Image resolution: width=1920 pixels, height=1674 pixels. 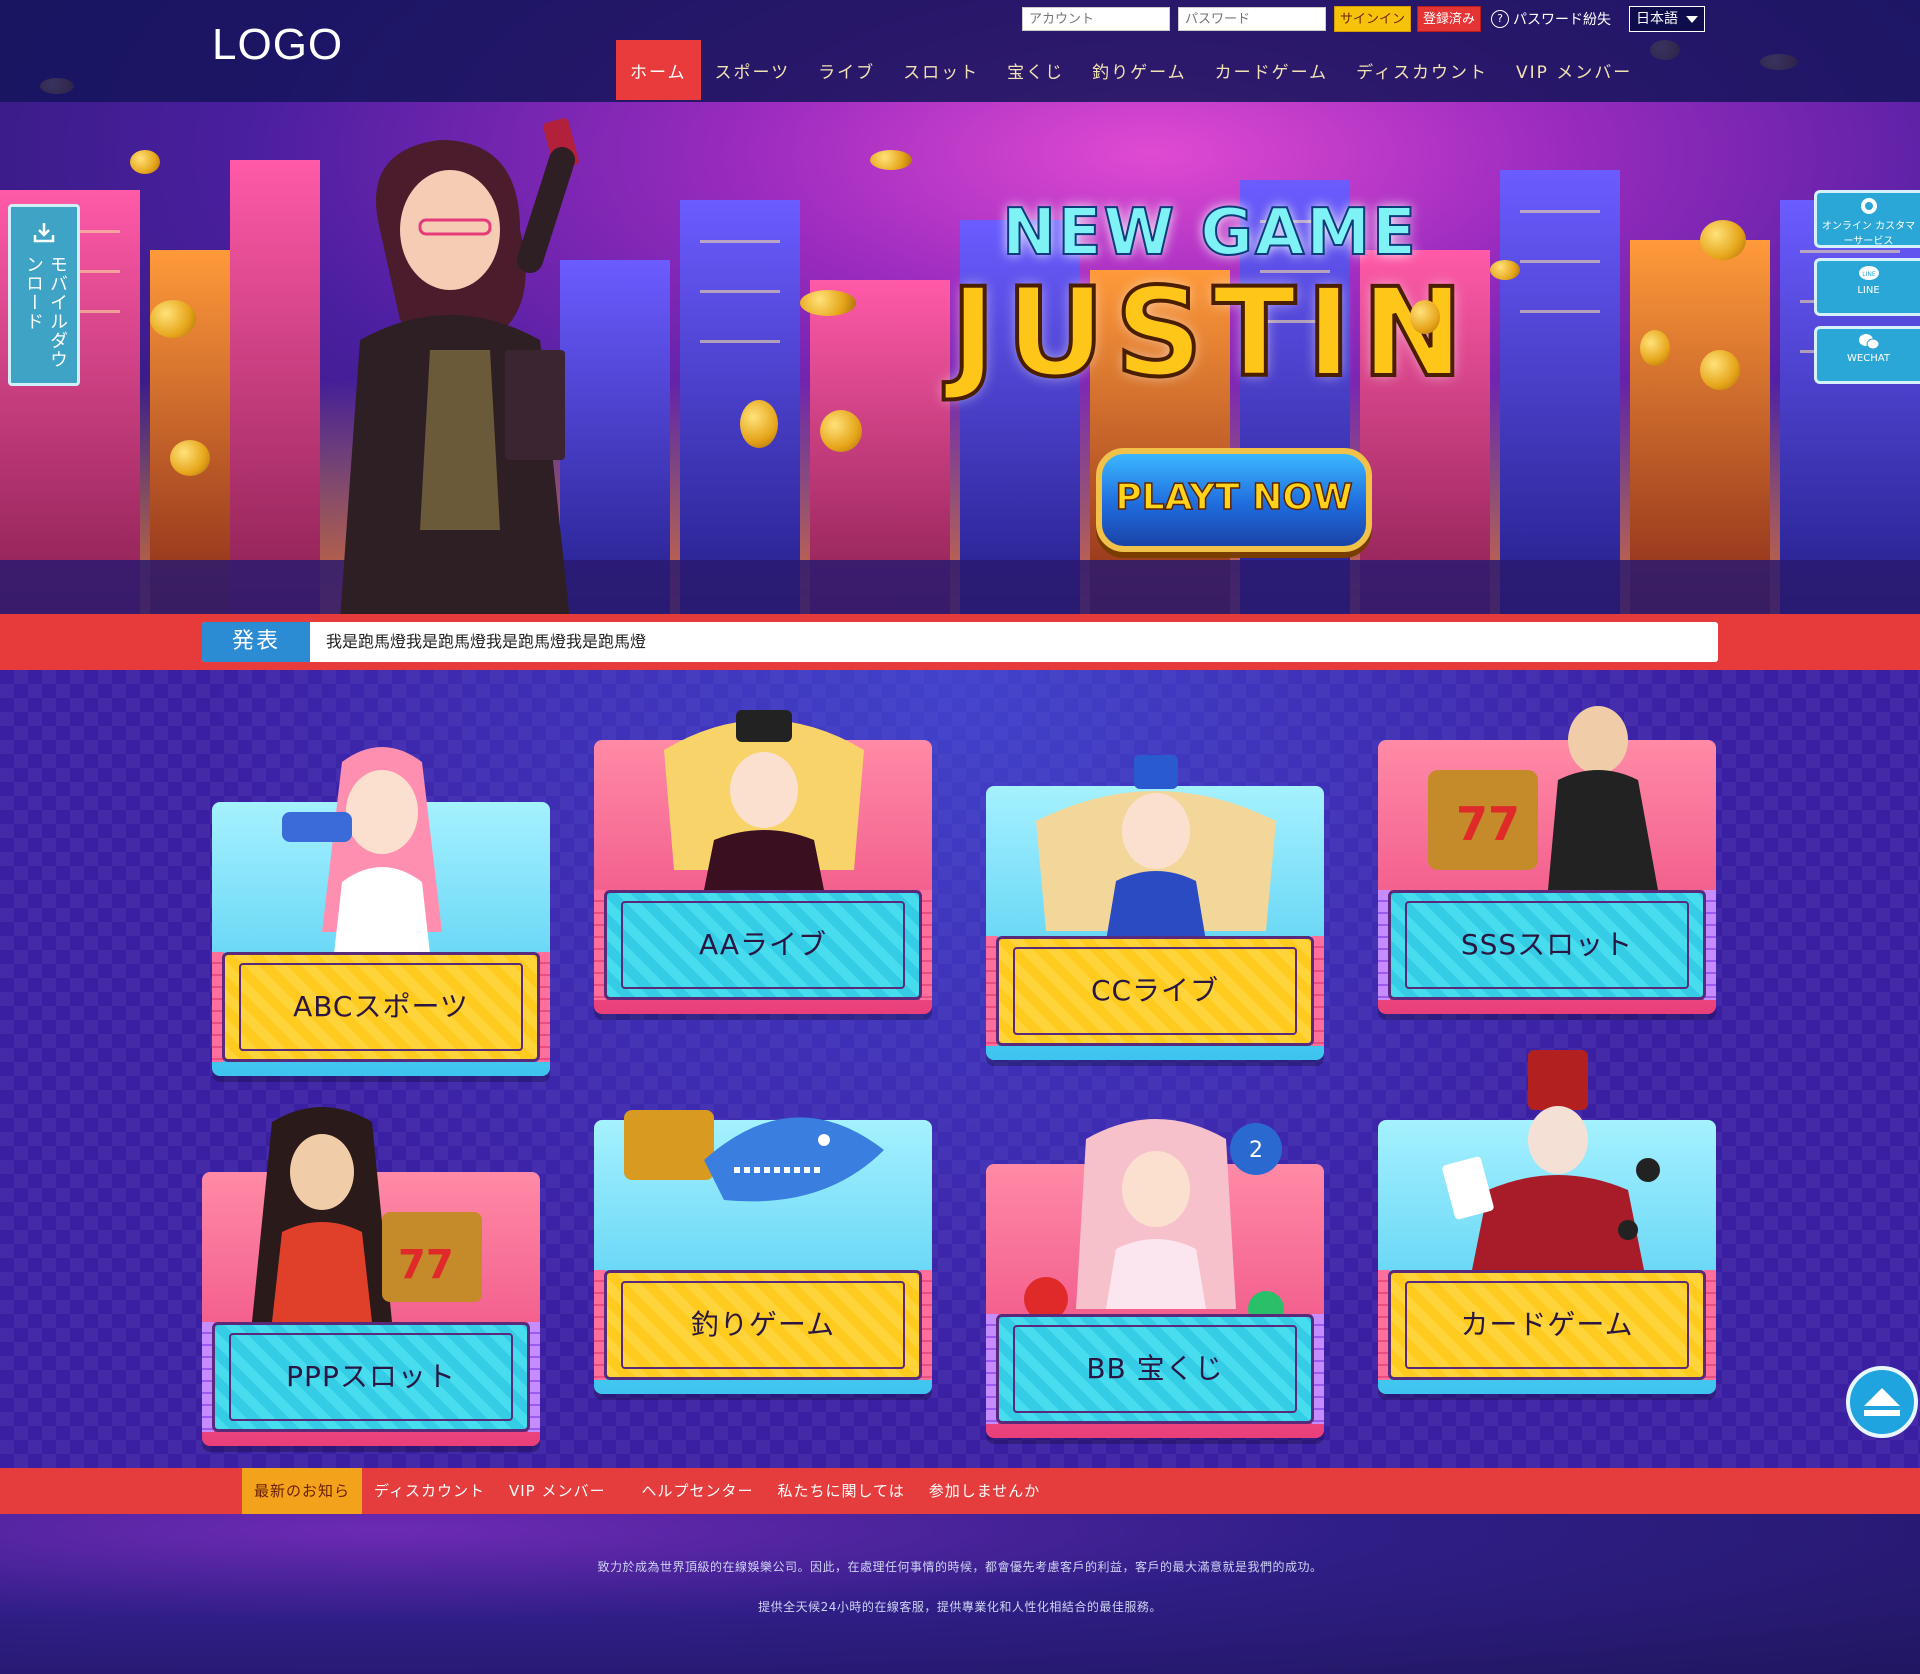 I want to click on nav-item-fishing: 釣りゲーム, so click(x=1139, y=70).